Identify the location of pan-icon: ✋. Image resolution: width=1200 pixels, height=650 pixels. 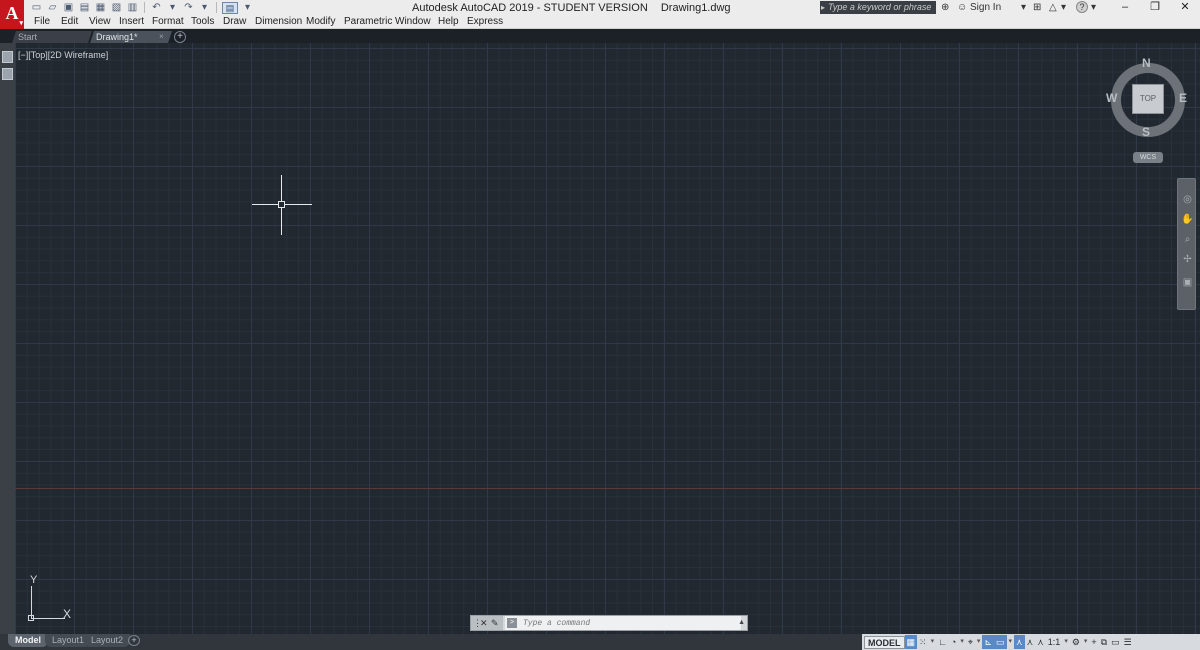
(1187, 220).